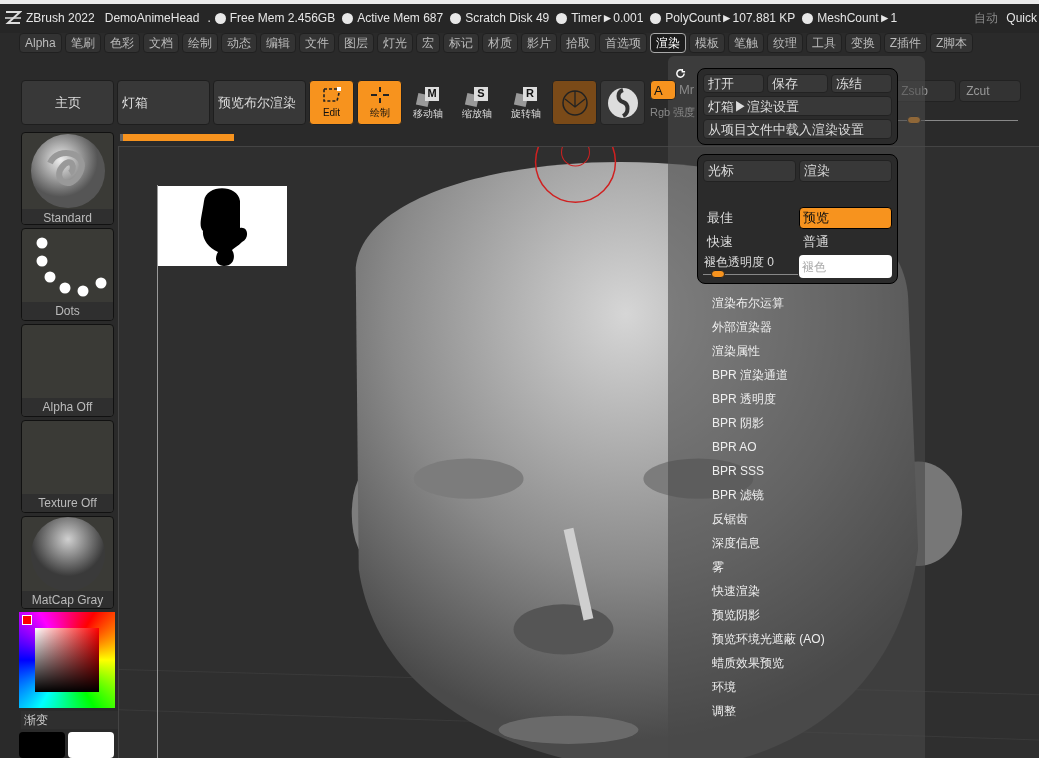 The height and width of the screenshot is (758, 1039). I want to click on menu-item: 纹理, so click(784, 43).